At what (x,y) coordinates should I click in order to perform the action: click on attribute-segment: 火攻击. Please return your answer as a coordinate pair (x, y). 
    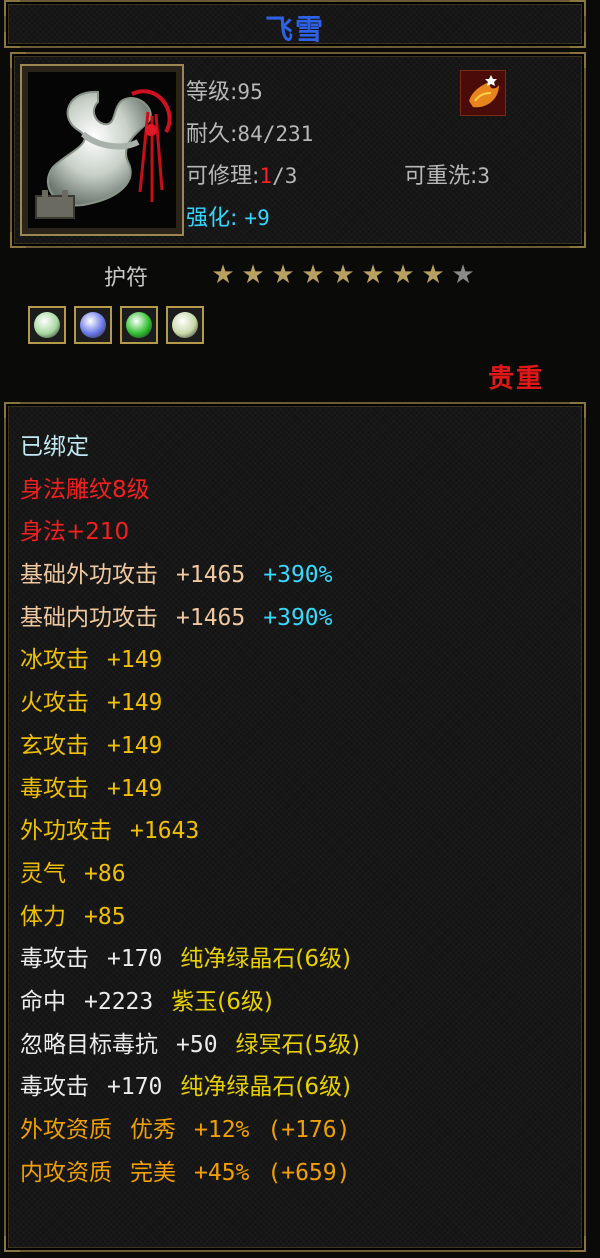
    Looking at the image, I should click on (54, 703).